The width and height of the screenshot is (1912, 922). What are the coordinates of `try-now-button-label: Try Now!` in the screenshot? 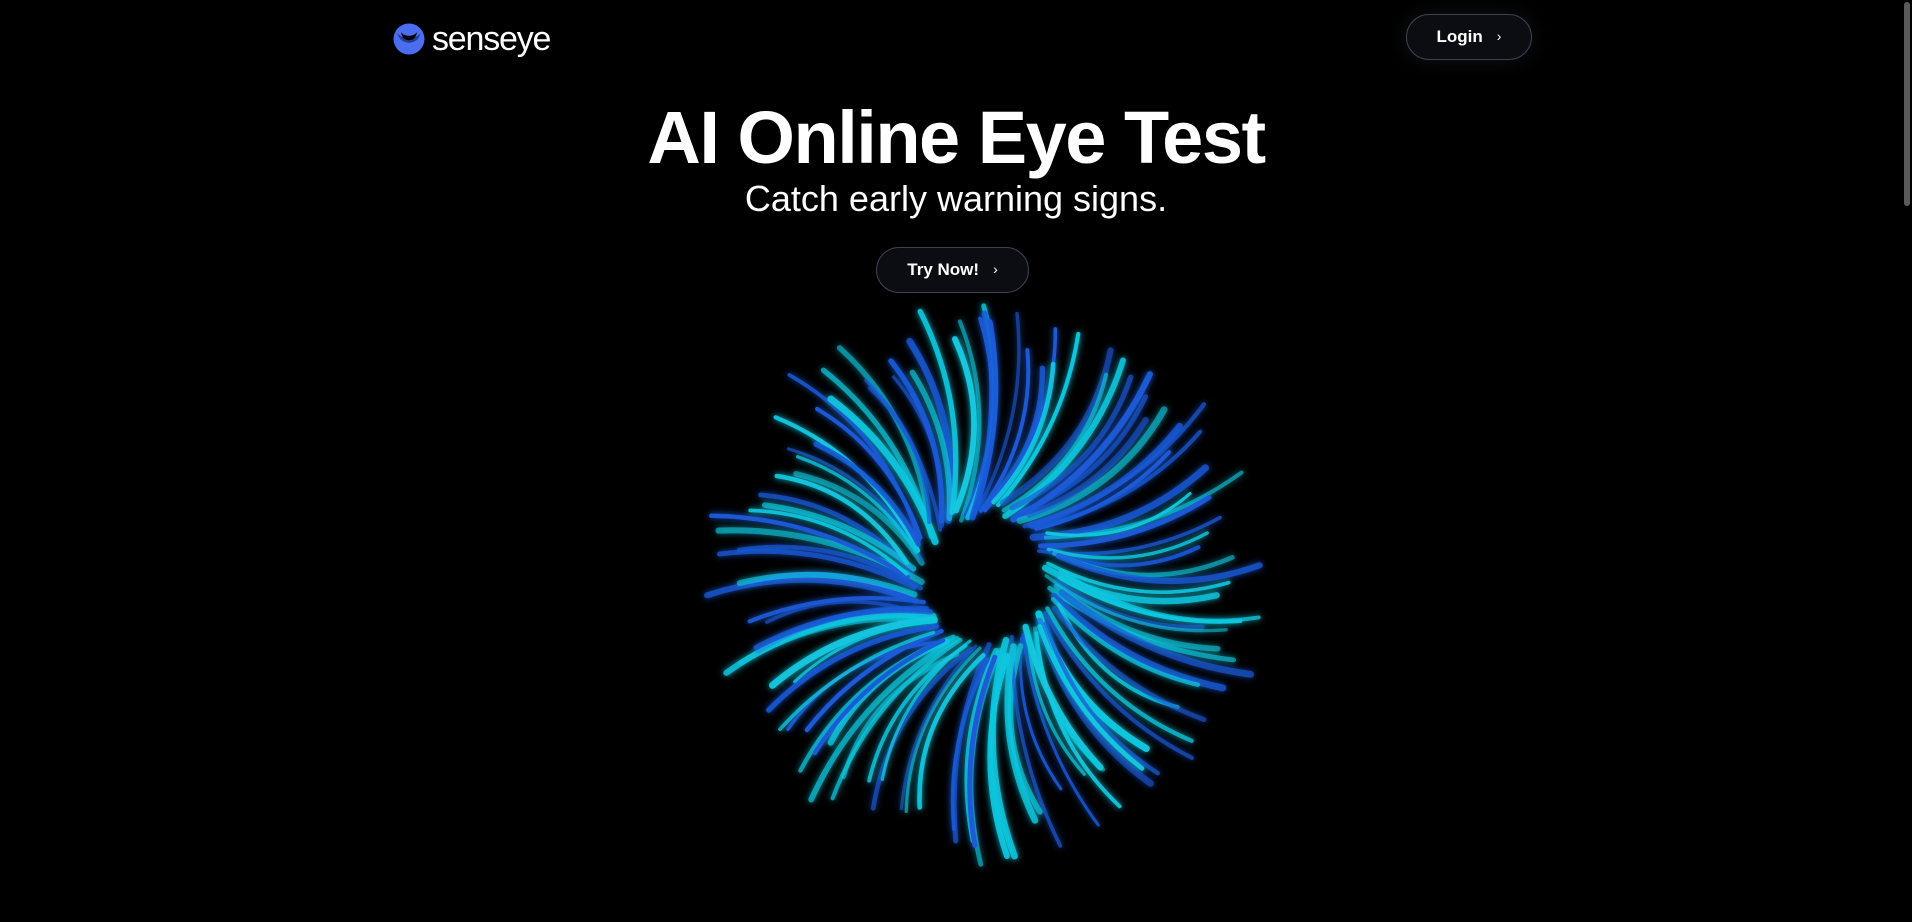 It's located at (943, 269).